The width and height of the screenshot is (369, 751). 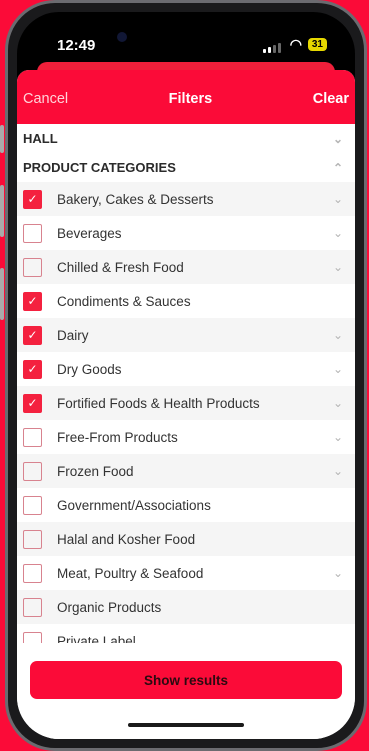 I want to click on status-time: 12:49, so click(x=76, y=45).